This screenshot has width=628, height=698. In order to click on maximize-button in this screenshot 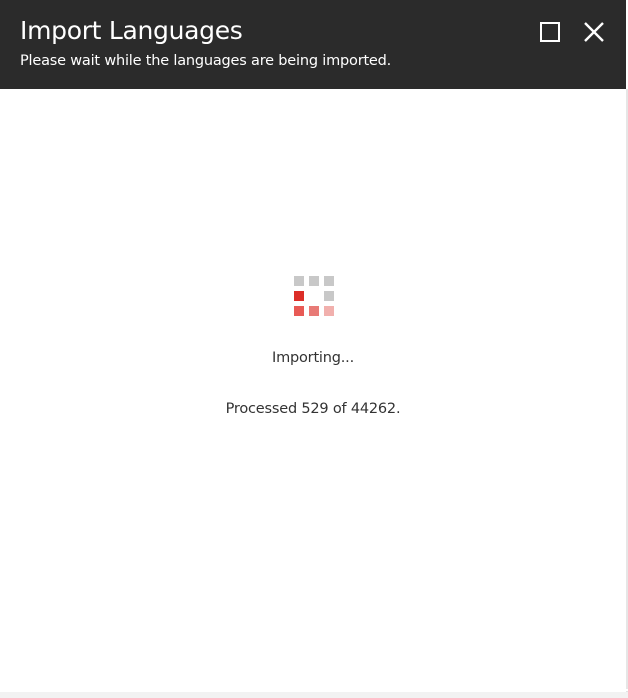, I will do `click(550, 32)`.